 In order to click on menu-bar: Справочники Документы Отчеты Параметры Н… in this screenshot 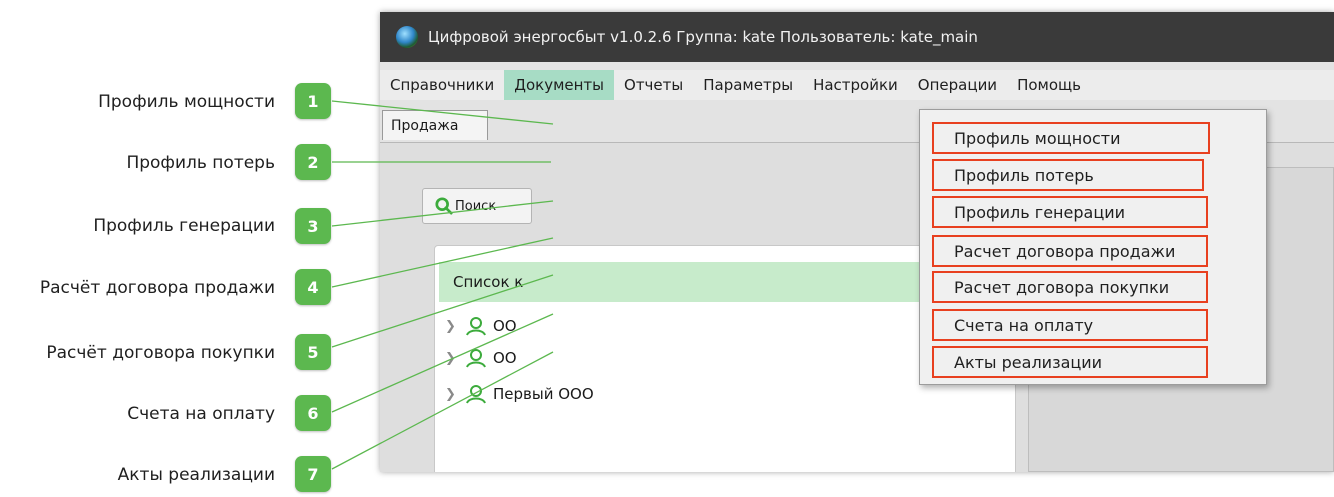, I will do `click(857, 85)`.